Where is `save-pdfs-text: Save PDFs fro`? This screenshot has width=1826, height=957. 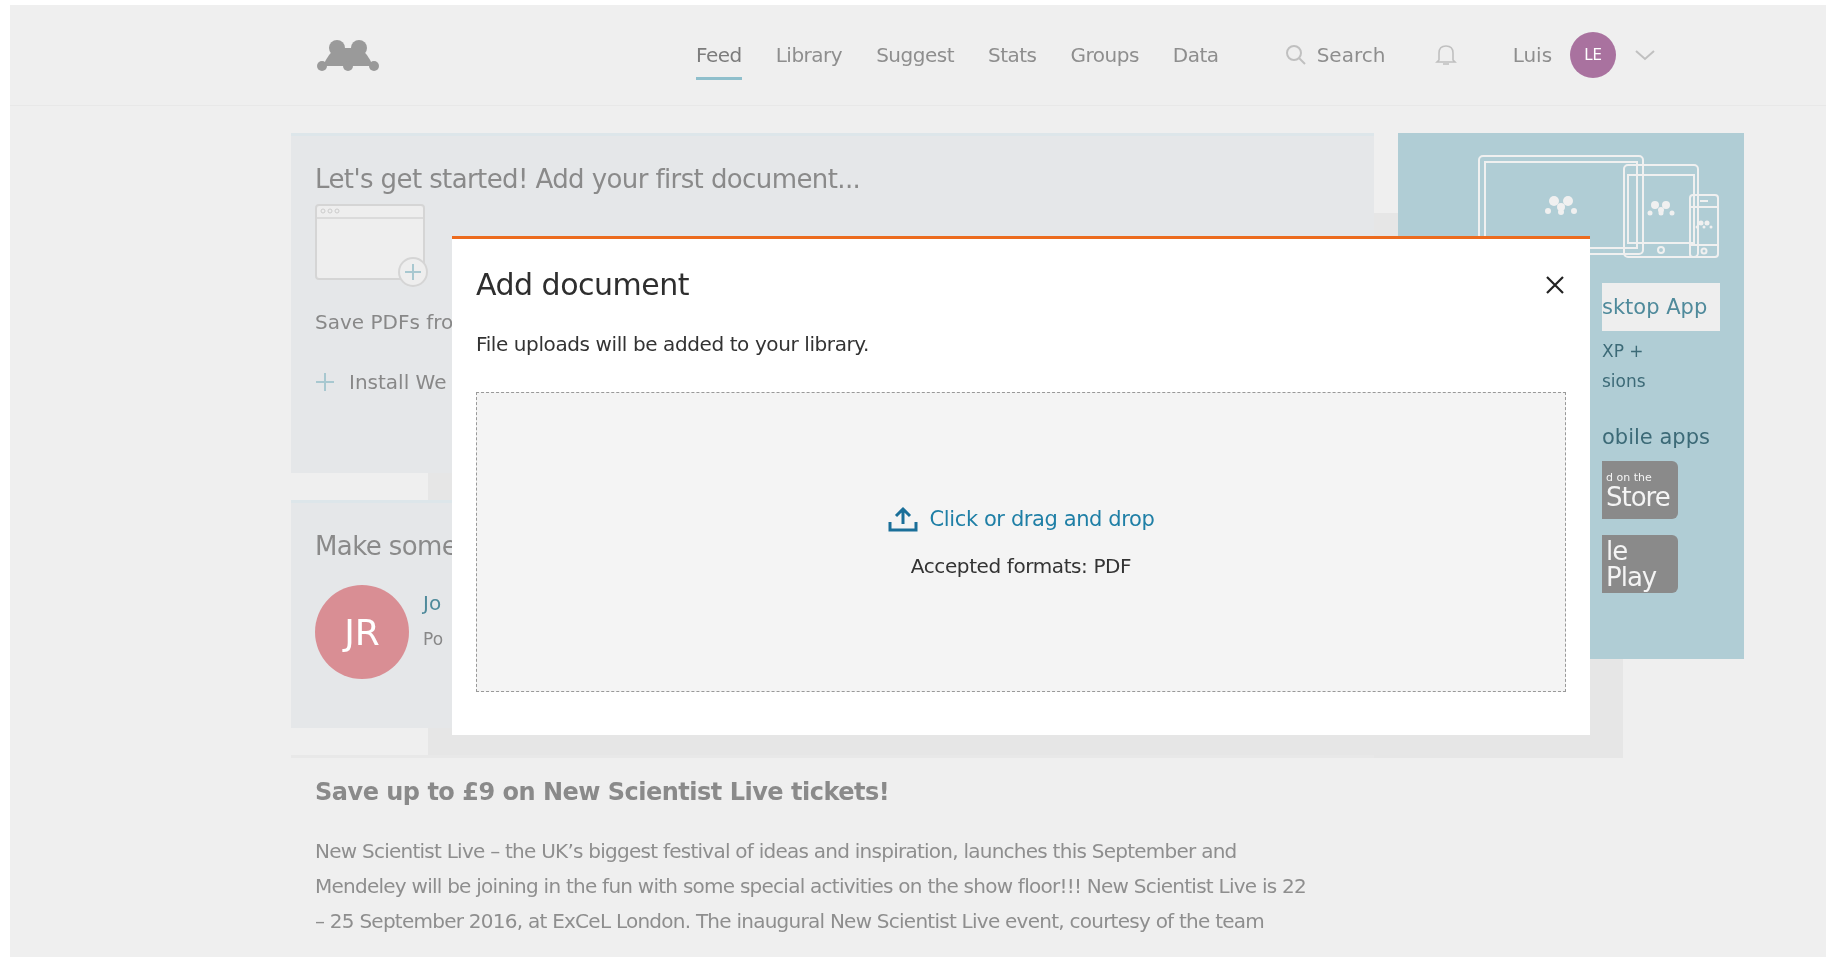
save-pdfs-text: Save PDFs fro is located at coordinates (385, 322).